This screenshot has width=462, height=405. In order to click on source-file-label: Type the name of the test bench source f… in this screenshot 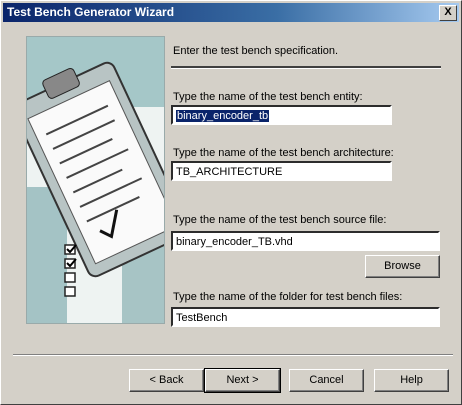, I will do `click(280, 220)`.